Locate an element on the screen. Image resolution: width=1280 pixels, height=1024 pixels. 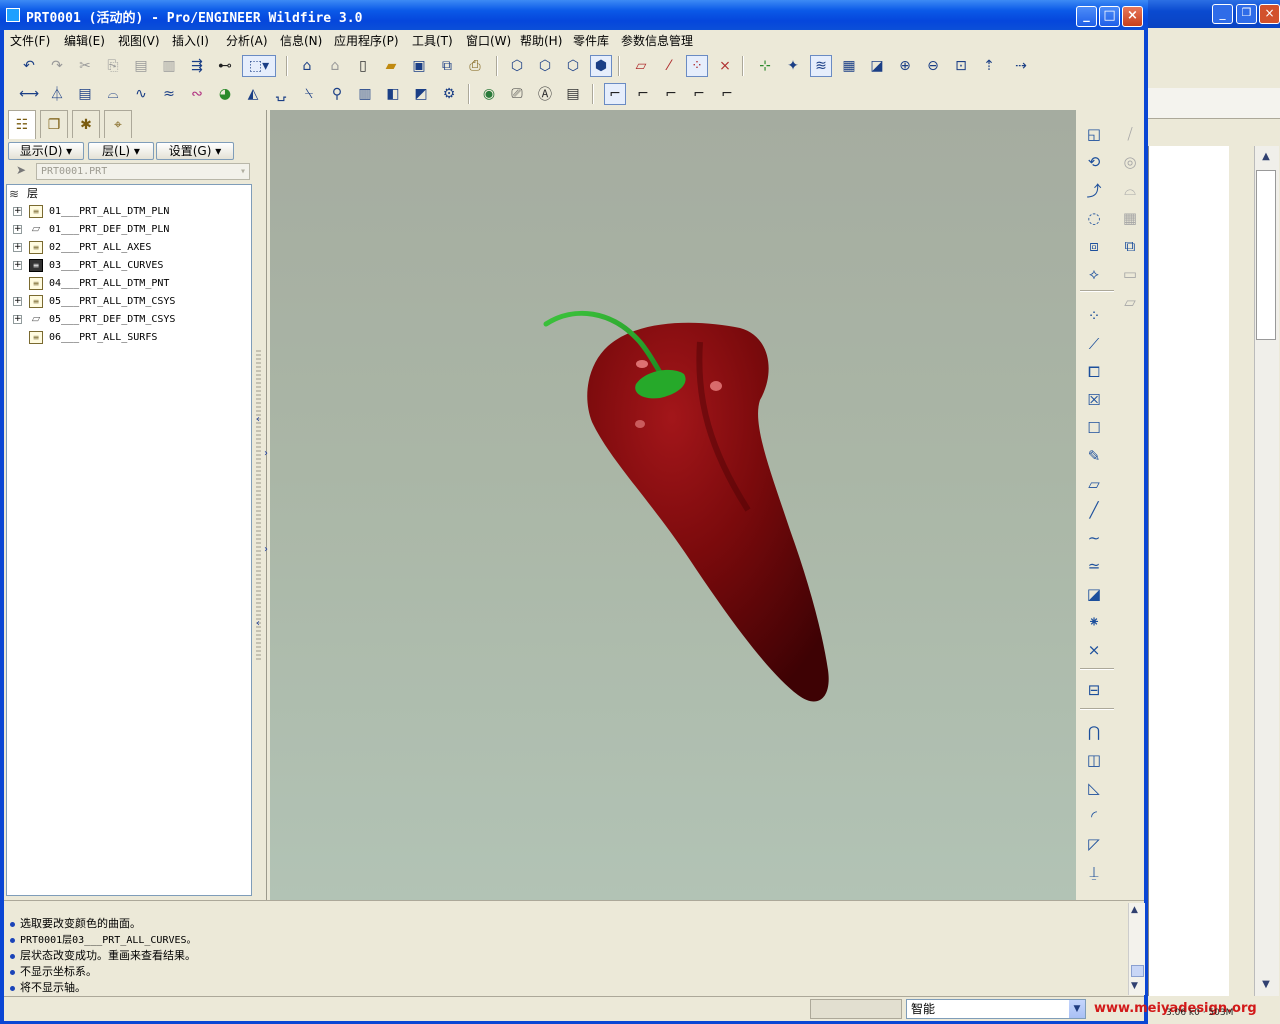
layer-row: + ≡ 02___PRT_ALL_AXES is located at coordinates (127, 248).